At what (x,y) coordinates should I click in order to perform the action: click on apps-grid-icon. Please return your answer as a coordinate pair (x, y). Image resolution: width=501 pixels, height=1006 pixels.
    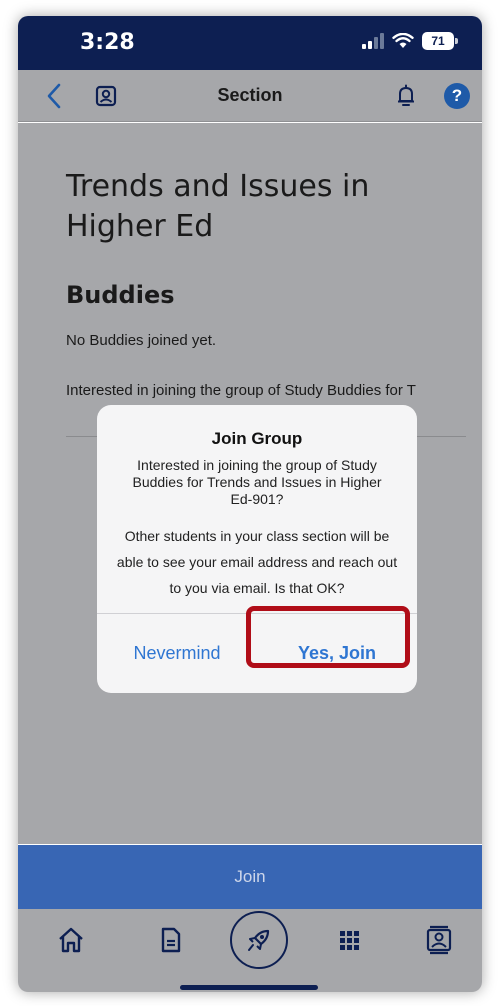
    Looking at the image, I should click on (349, 940).